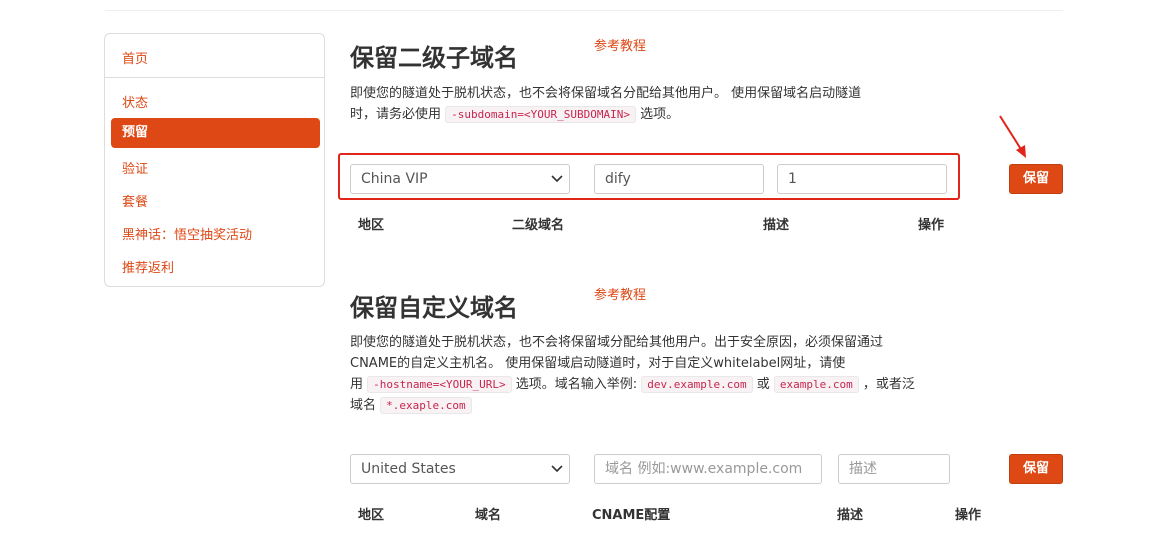 Image resolution: width=1171 pixels, height=558 pixels. What do you see at coordinates (584, 10) in the screenshot?
I see `top-divider` at bounding box center [584, 10].